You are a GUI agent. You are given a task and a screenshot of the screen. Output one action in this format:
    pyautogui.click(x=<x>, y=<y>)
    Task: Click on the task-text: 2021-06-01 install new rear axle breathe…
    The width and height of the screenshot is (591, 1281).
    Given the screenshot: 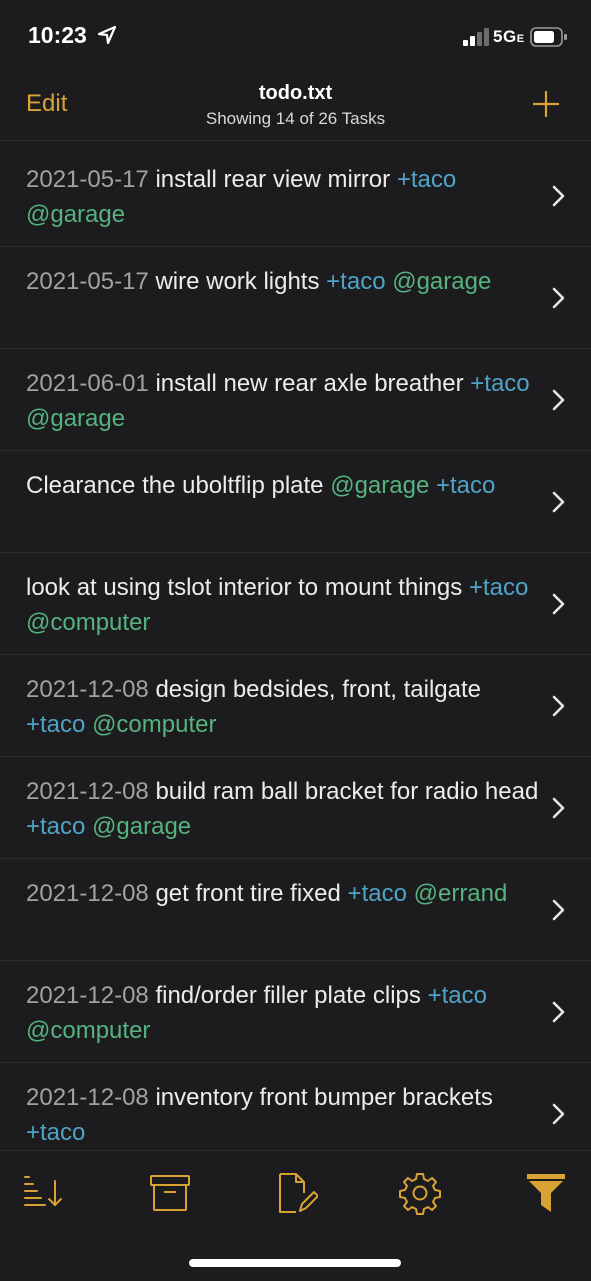 What is the action you would take?
    pyautogui.click(x=286, y=401)
    